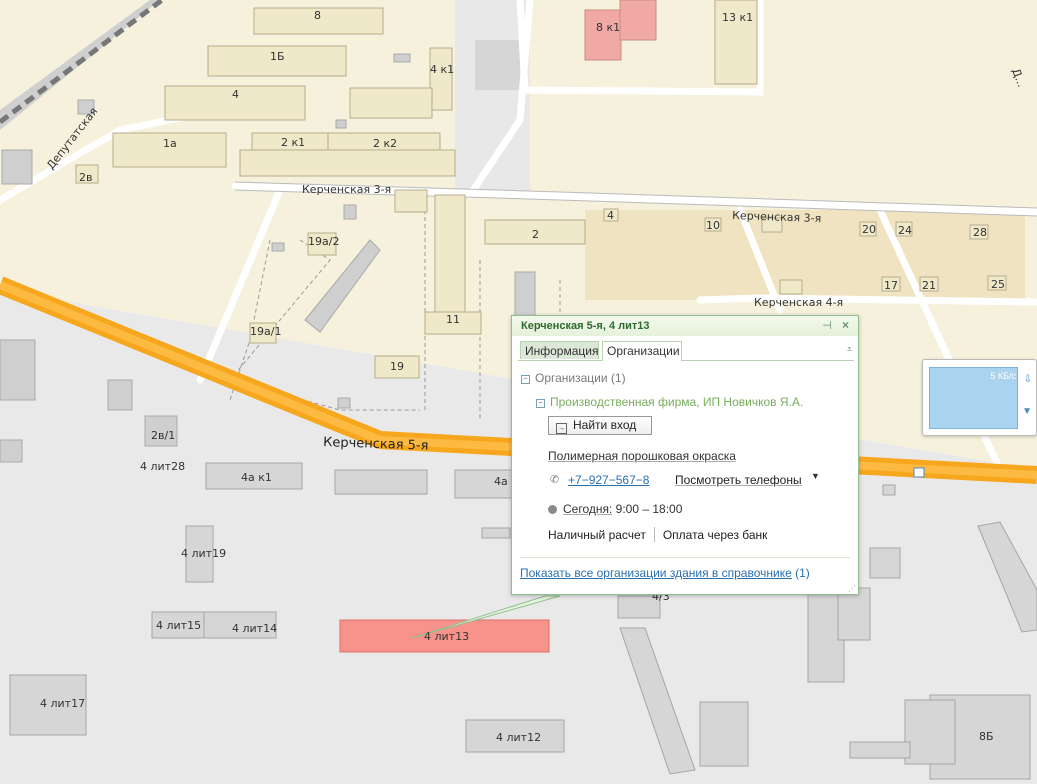 The width and height of the screenshot is (1037, 784). I want to click on building-label: 28, so click(980, 232).